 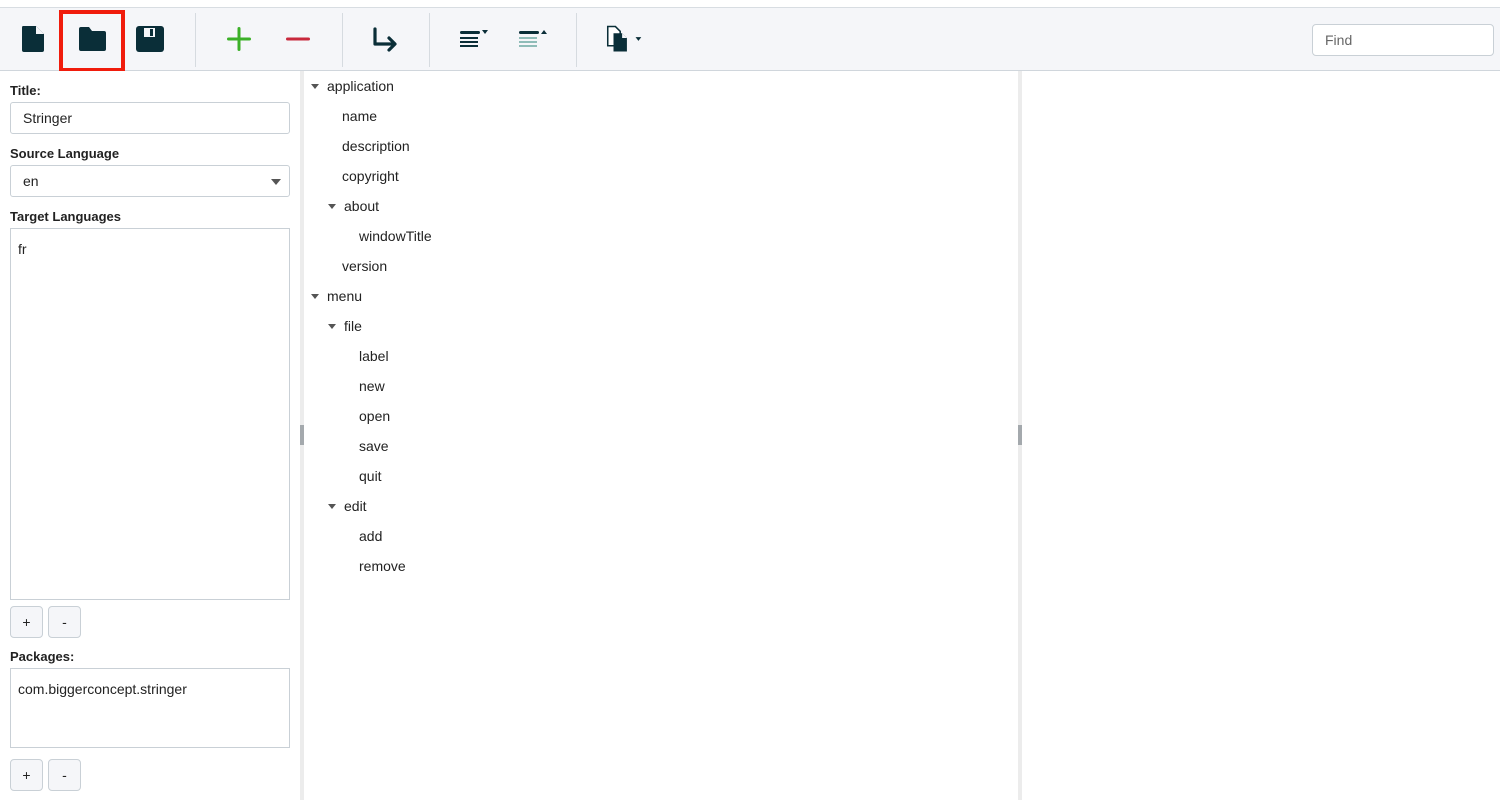 I want to click on lines-caret-up-icon, so click(x=533, y=38).